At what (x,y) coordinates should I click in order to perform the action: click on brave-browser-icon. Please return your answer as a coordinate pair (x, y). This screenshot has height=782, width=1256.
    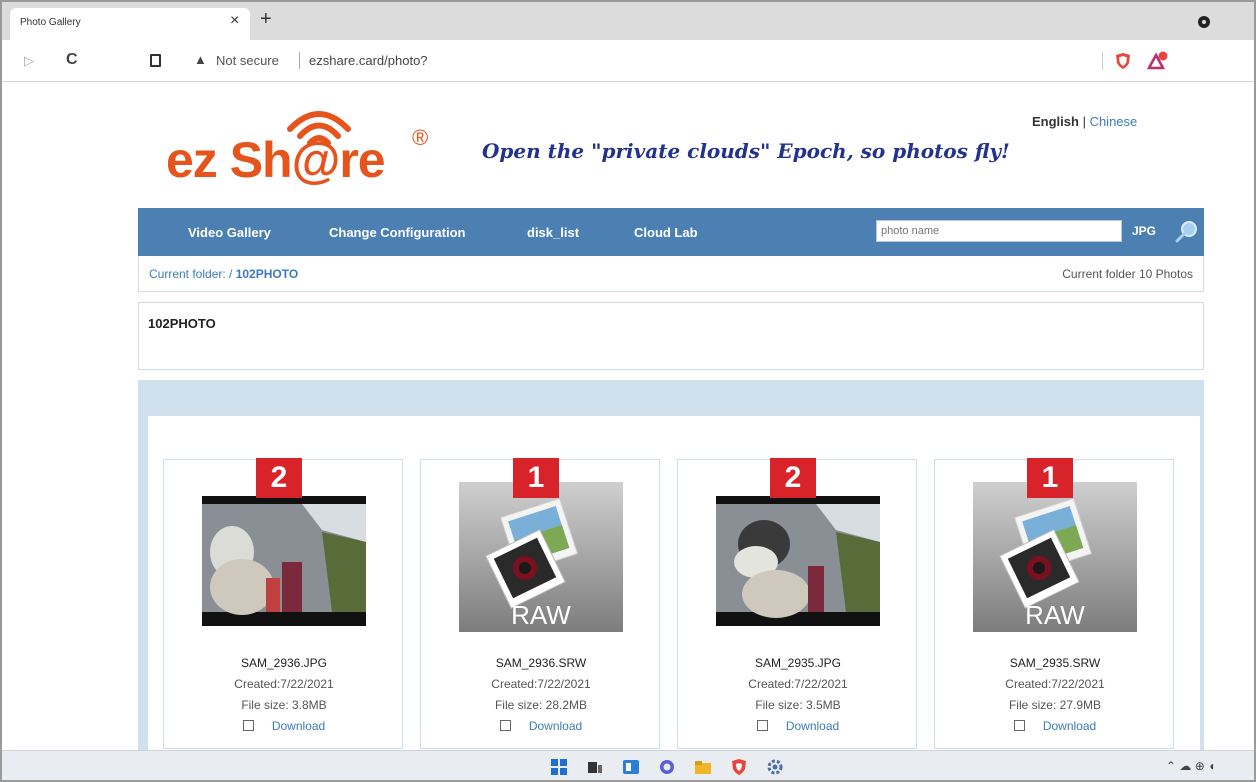
    Looking at the image, I should click on (739, 767).